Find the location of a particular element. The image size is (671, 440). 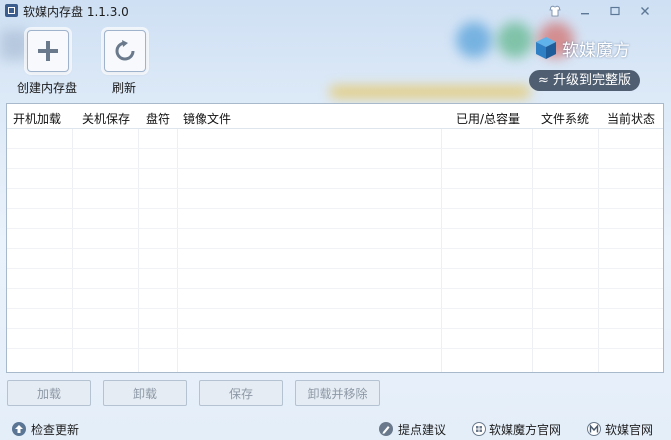

load-button: 加载 is located at coordinates (49, 393).